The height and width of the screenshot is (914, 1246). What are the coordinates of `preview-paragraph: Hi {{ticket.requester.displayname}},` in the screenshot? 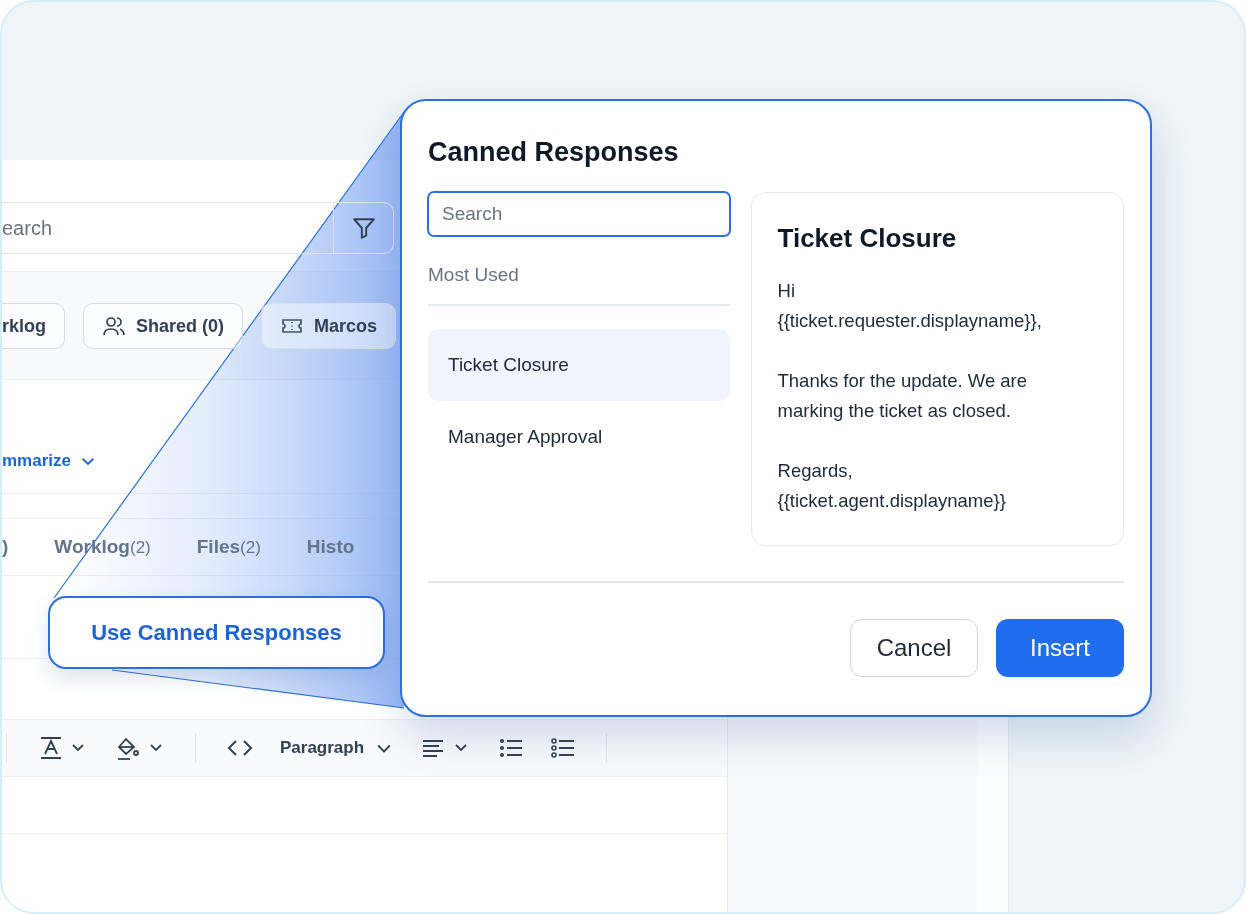 It's located at (910, 306).